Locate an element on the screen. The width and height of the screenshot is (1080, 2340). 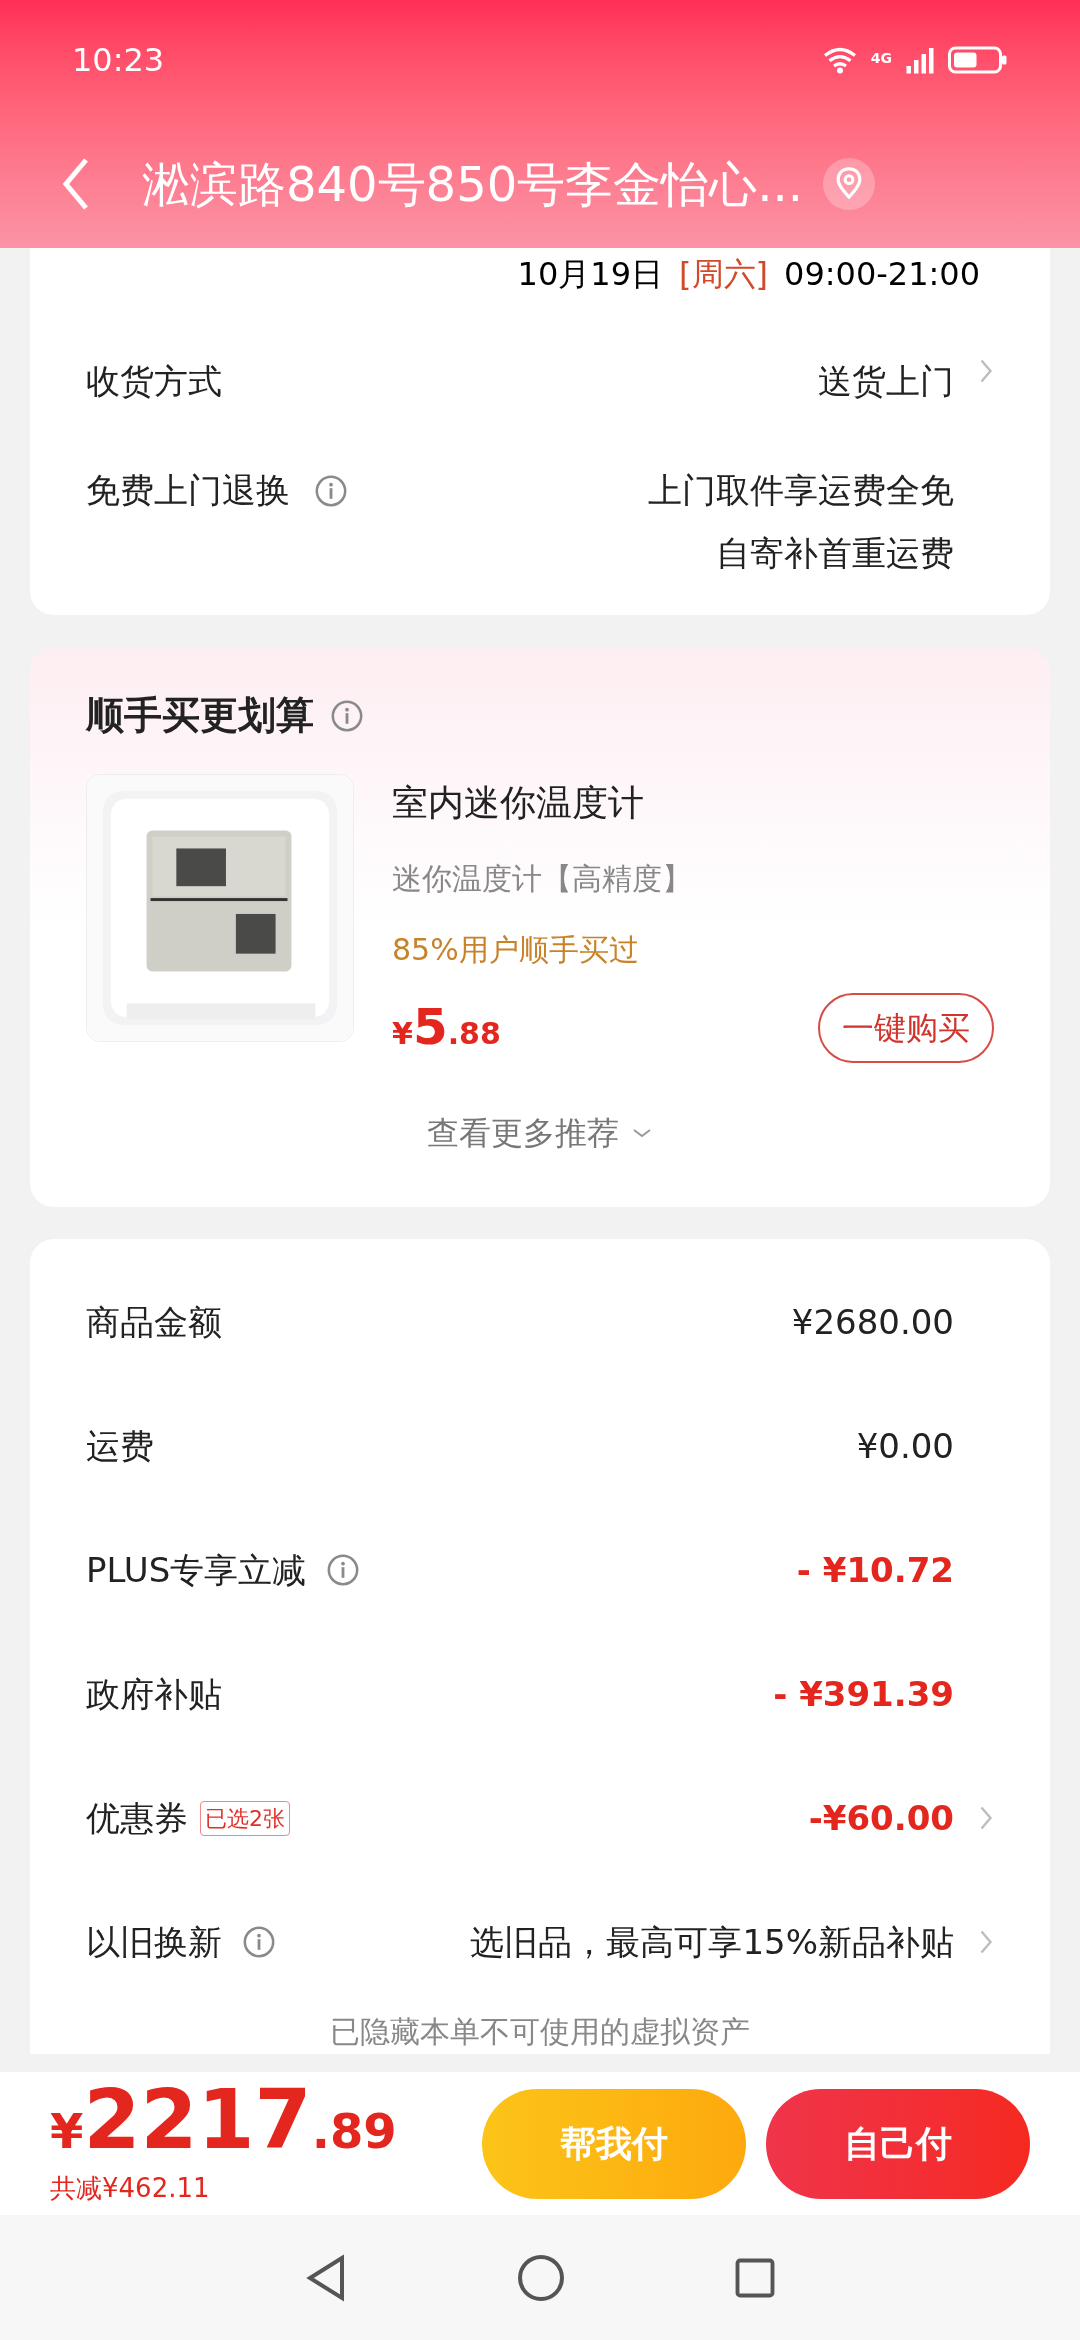
chevron-down-icon is located at coordinates (642, 1133).